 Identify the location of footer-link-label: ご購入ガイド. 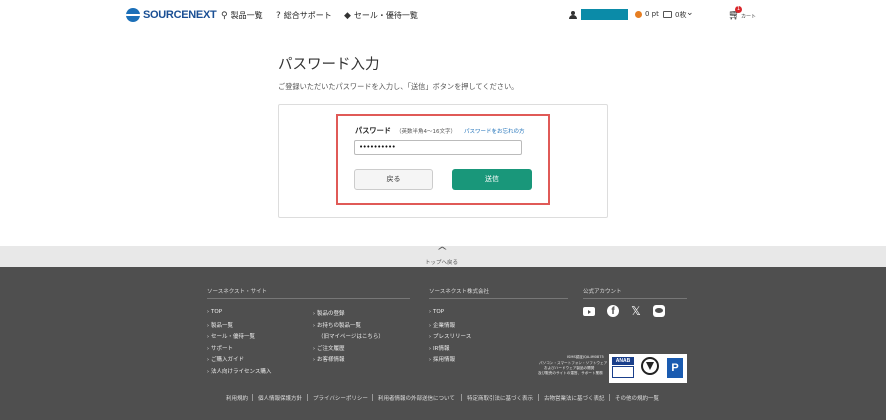
(228, 360).